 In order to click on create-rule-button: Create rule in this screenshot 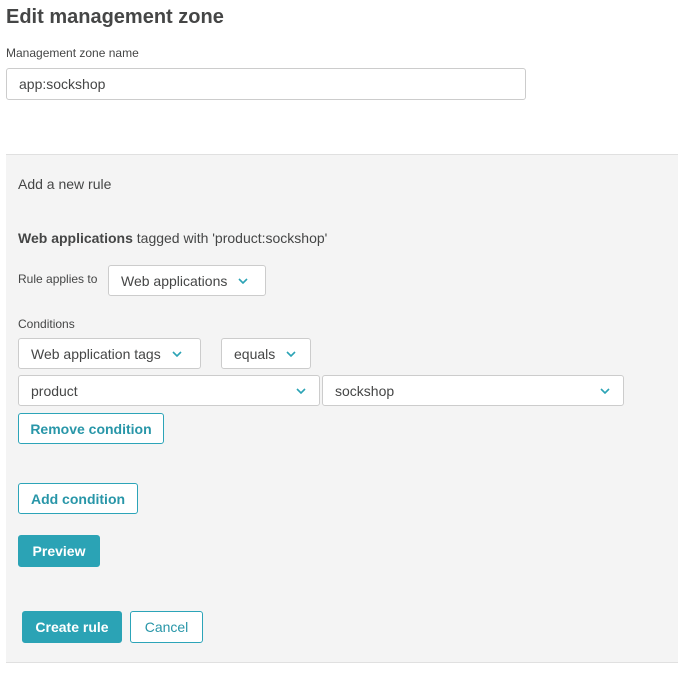, I will do `click(72, 627)`.